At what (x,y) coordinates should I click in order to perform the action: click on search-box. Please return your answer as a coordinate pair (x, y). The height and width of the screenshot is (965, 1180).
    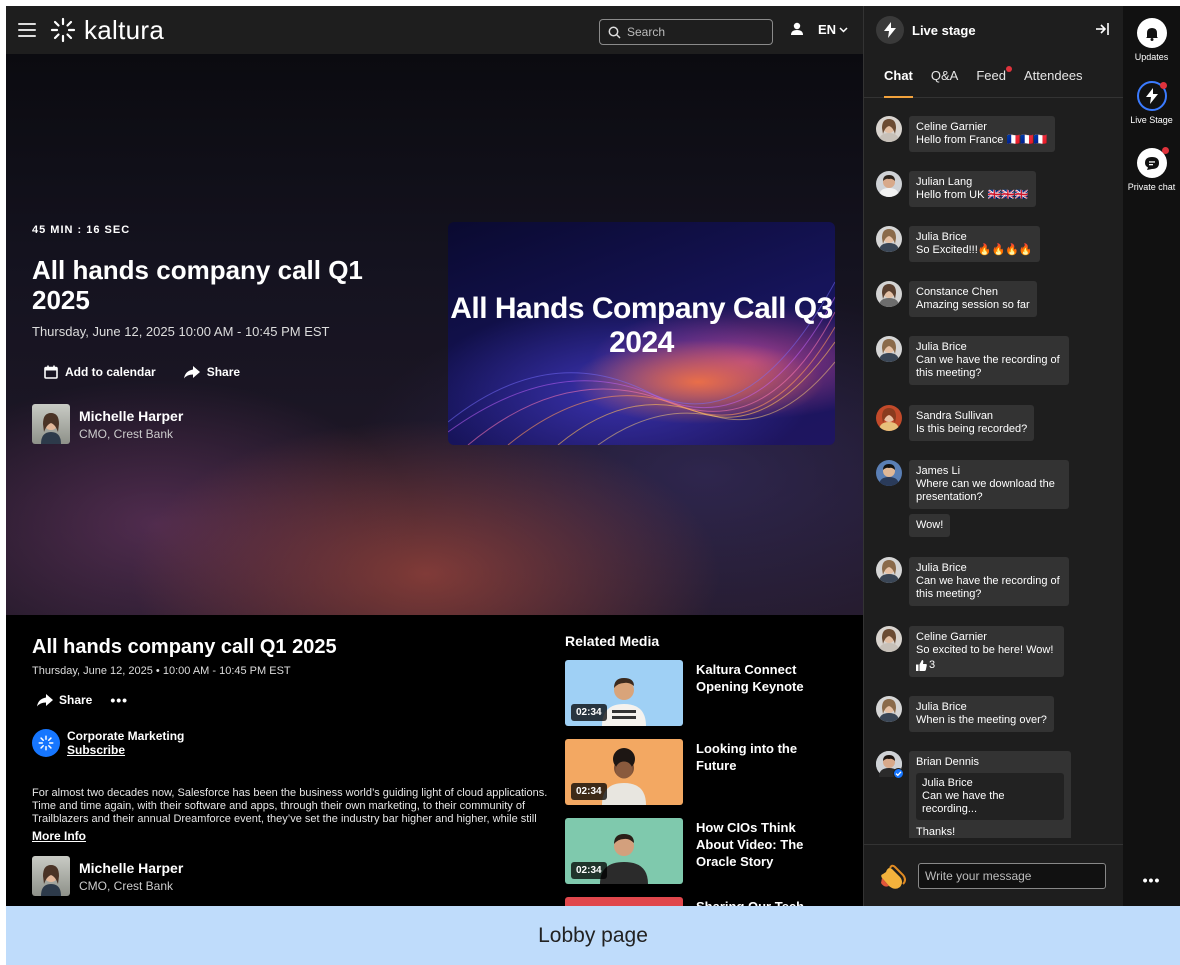
    Looking at the image, I should click on (686, 32).